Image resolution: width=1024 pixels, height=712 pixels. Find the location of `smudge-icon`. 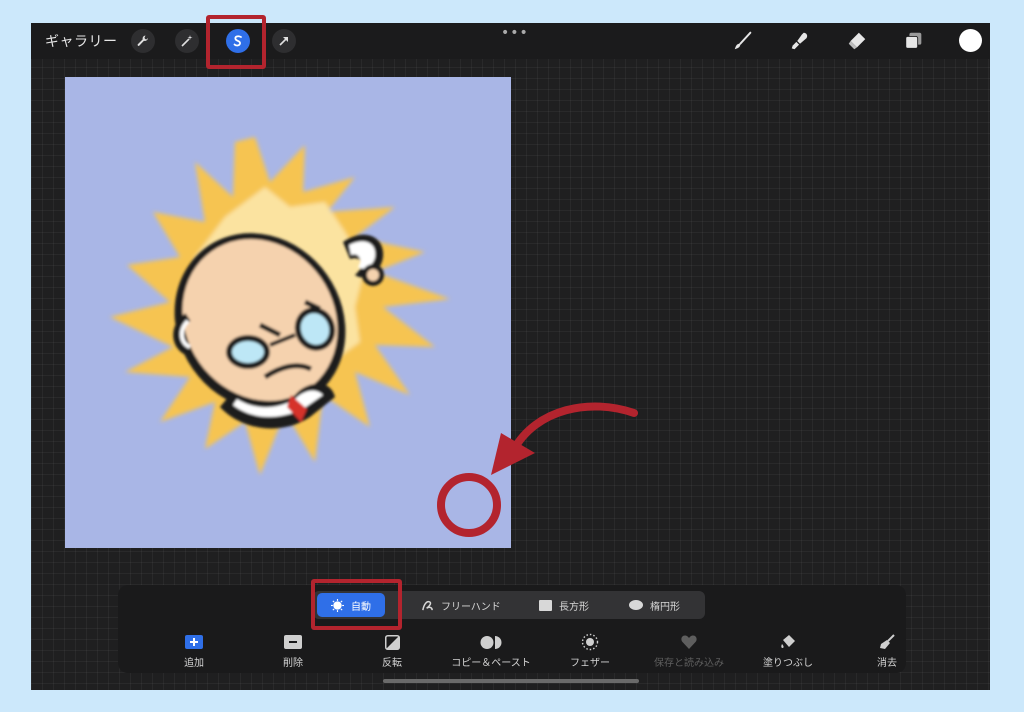

smudge-icon is located at coordinates (800, 41).